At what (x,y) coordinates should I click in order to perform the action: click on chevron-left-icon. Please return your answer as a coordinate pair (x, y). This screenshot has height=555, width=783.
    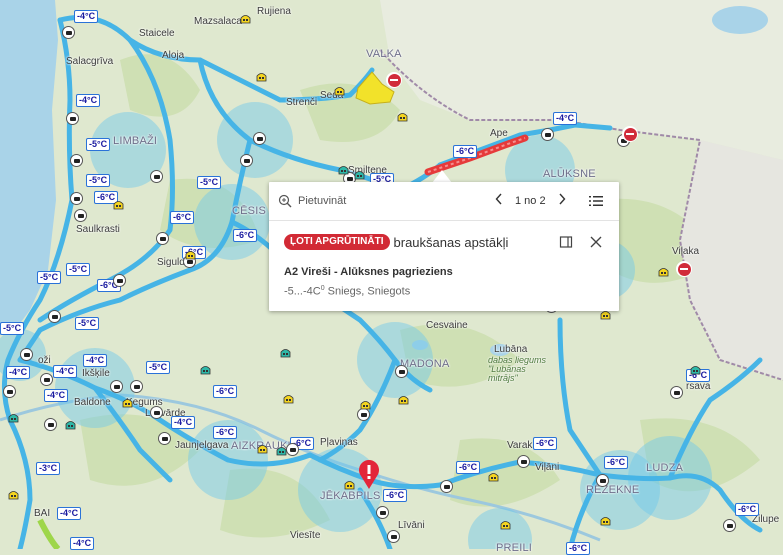
    Looking at the image, I should click on (498, 199).